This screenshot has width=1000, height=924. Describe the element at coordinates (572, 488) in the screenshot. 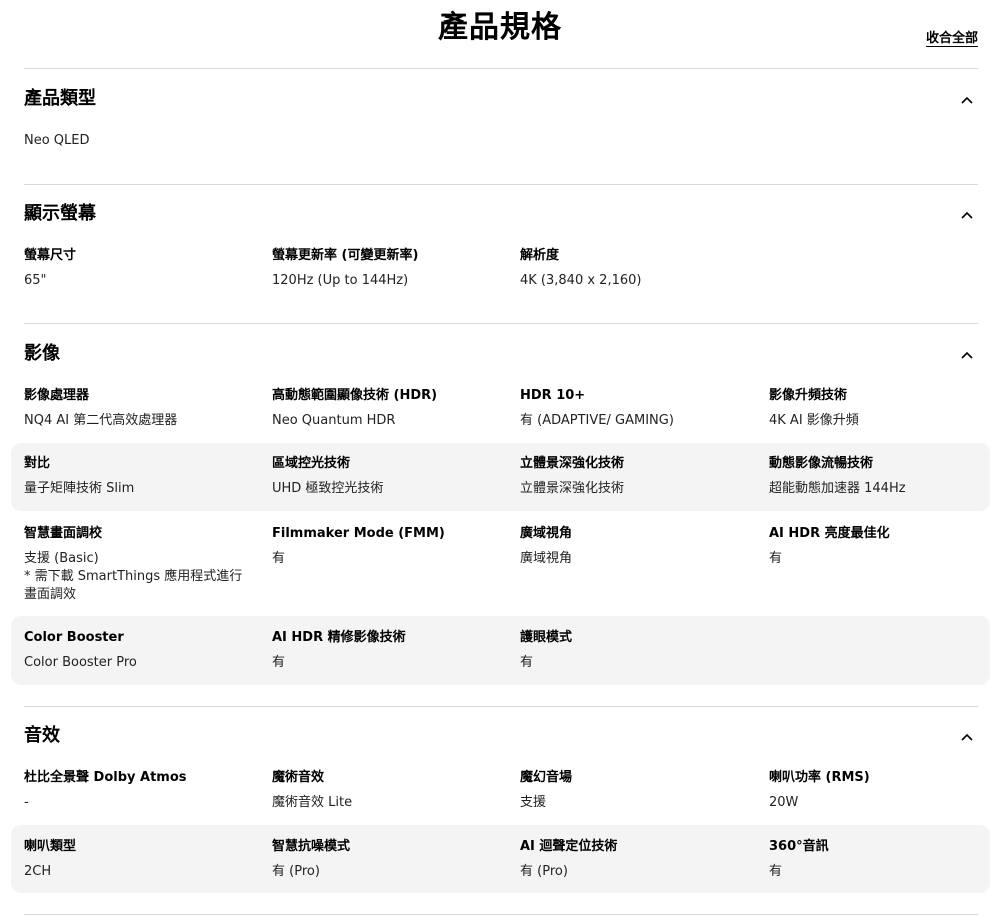

I see `spec-value: 立體景深強化技術` at that location.